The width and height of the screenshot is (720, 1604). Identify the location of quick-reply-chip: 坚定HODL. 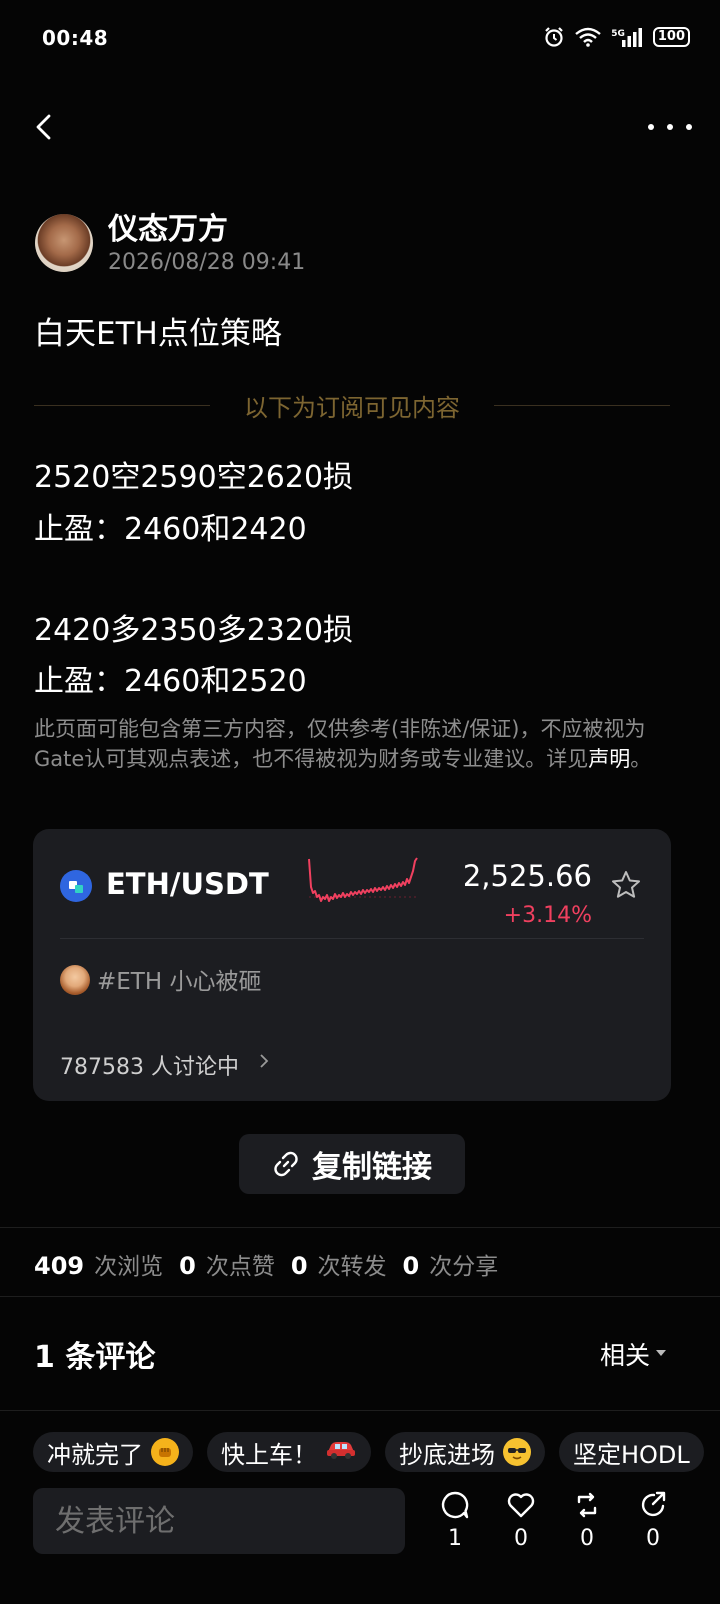
(631, 1452).